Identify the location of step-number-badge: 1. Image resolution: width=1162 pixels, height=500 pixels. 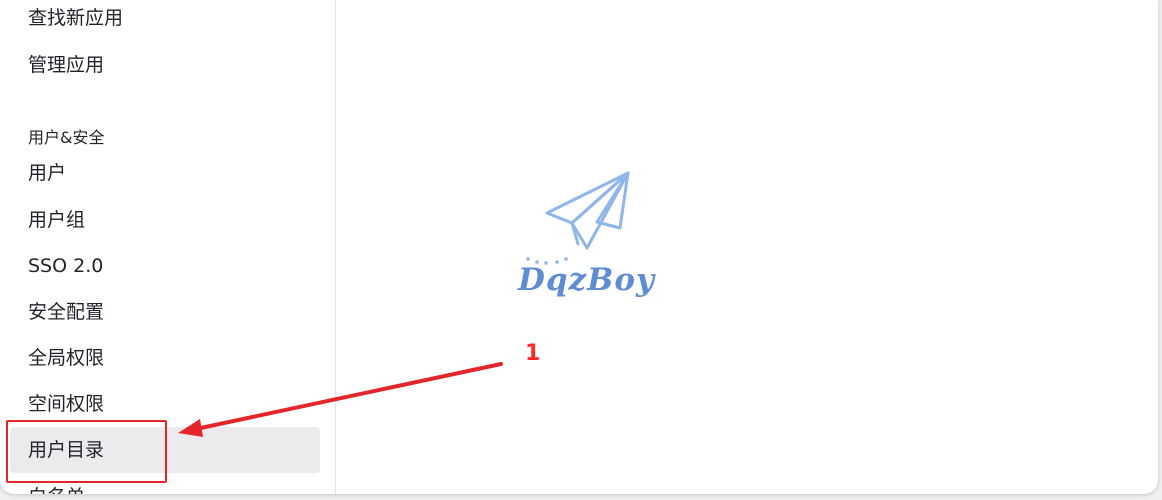
(533, 353).